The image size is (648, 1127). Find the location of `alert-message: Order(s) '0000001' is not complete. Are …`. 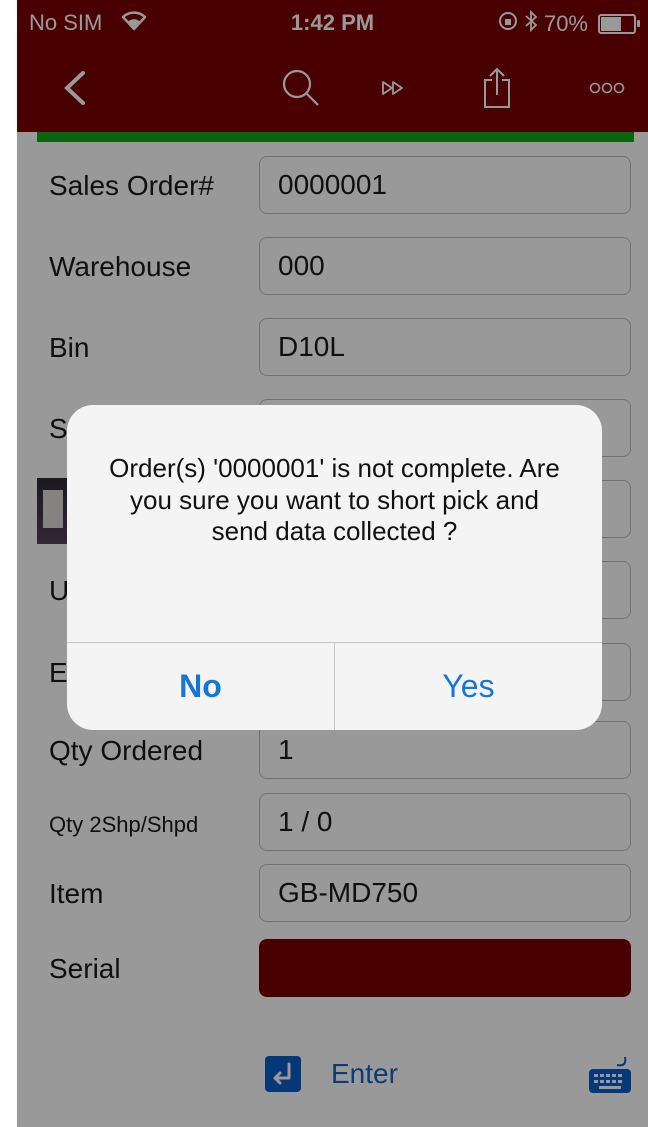

alert-message: Order(s) '0000001' is not complete. Are … is located at coordinates (334, 500).